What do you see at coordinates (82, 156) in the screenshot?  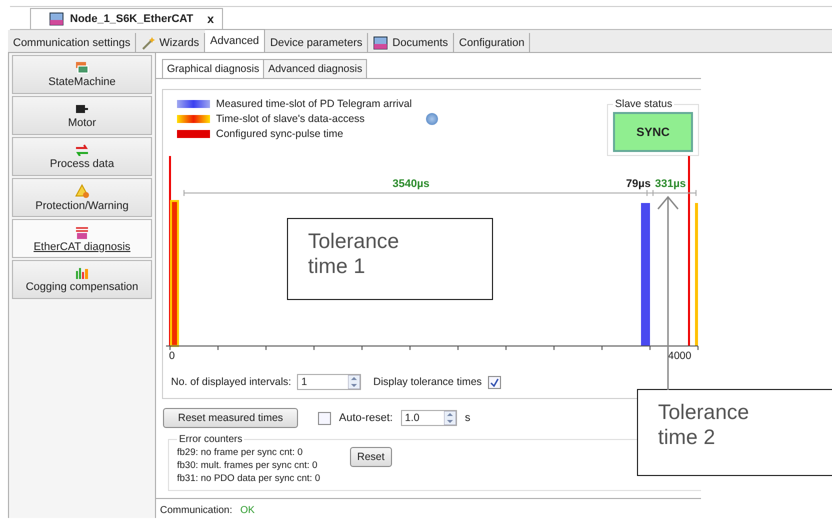 I see `sidebar-item: Process data` at bounding box center [82, 156].